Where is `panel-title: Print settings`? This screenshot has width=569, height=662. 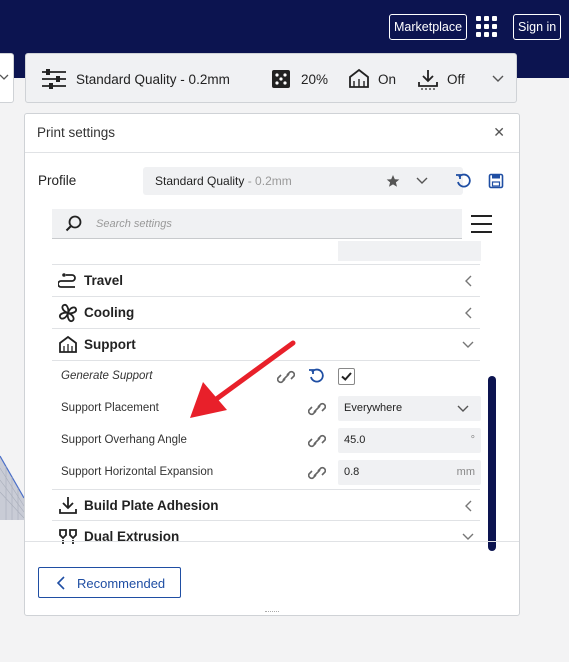 panel-title: Print settings is located at coordinates (76, 132).